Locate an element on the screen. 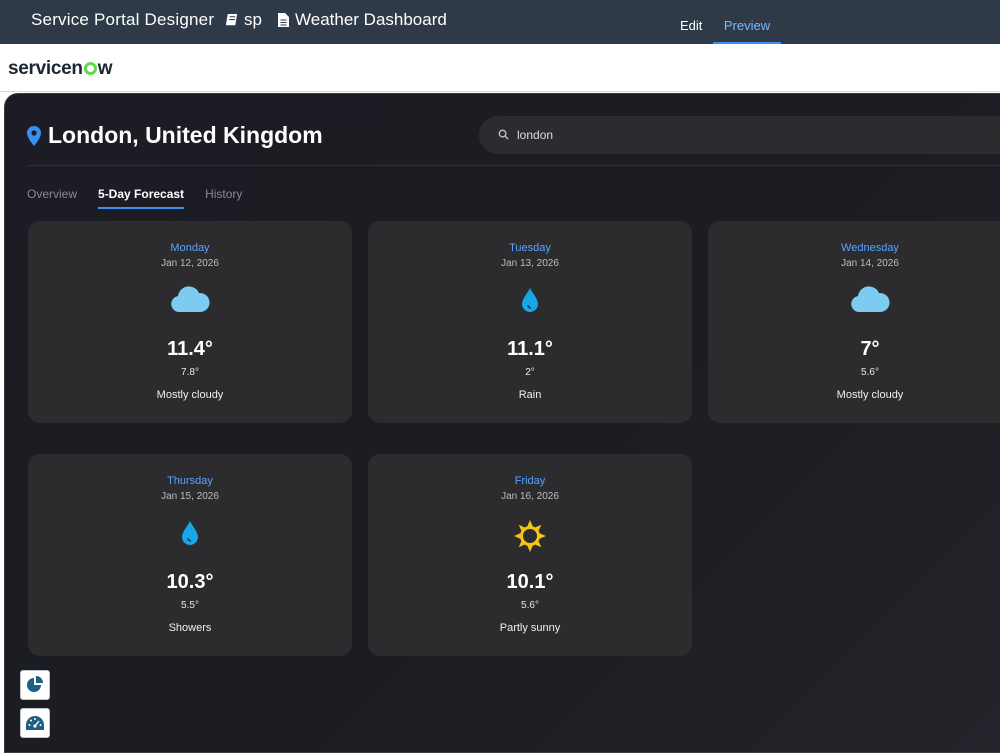 This screenshot has width=1000, height=753. breadcrumb-portal-label: sp is located at coordinates (253, 19).